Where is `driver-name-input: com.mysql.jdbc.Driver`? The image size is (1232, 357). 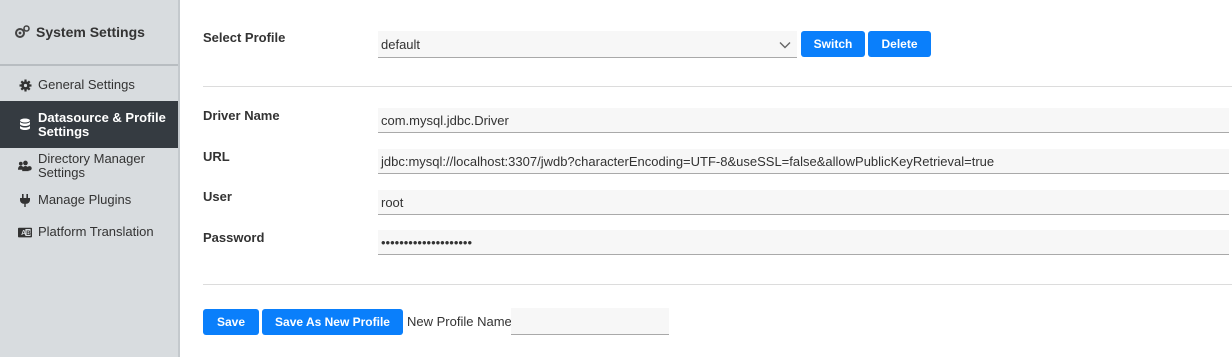 driver-name-input: com.mysql.jdbc.Driver is located at coordinates (803, 120).